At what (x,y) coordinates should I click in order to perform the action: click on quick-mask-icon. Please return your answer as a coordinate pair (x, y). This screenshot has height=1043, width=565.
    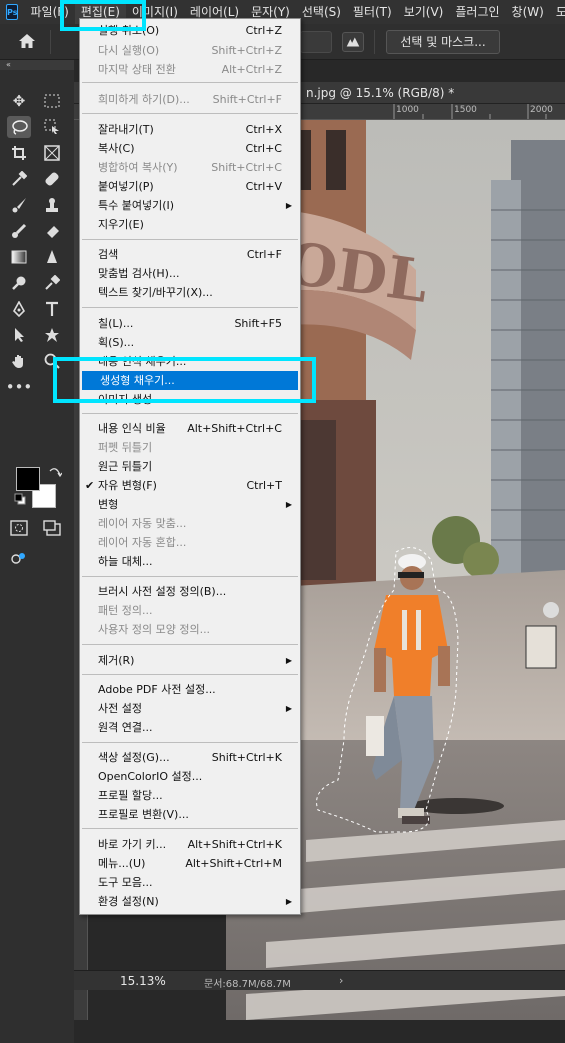
    Looking at the image, I should click on (19, 528).